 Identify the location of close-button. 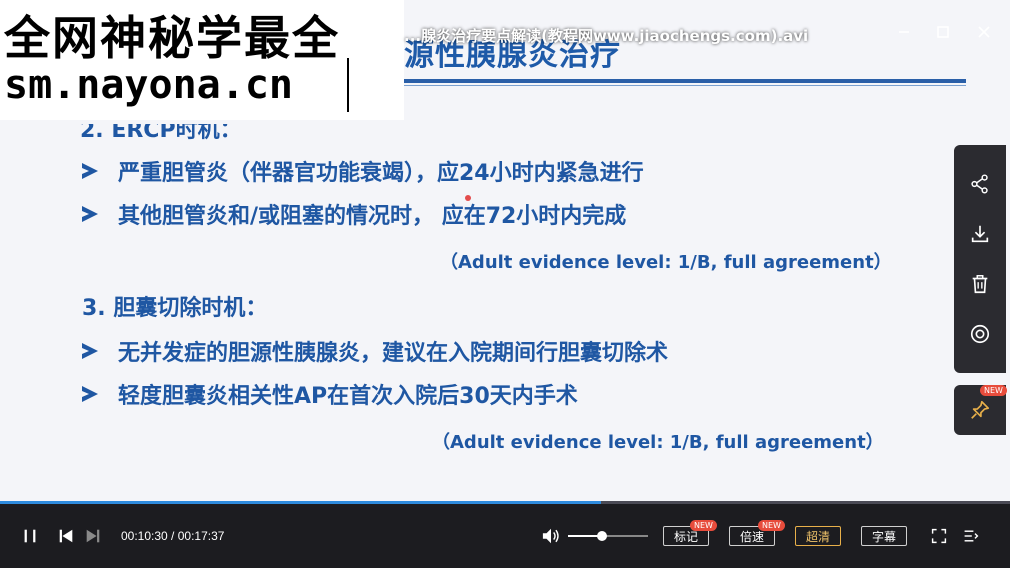
(984, 32).